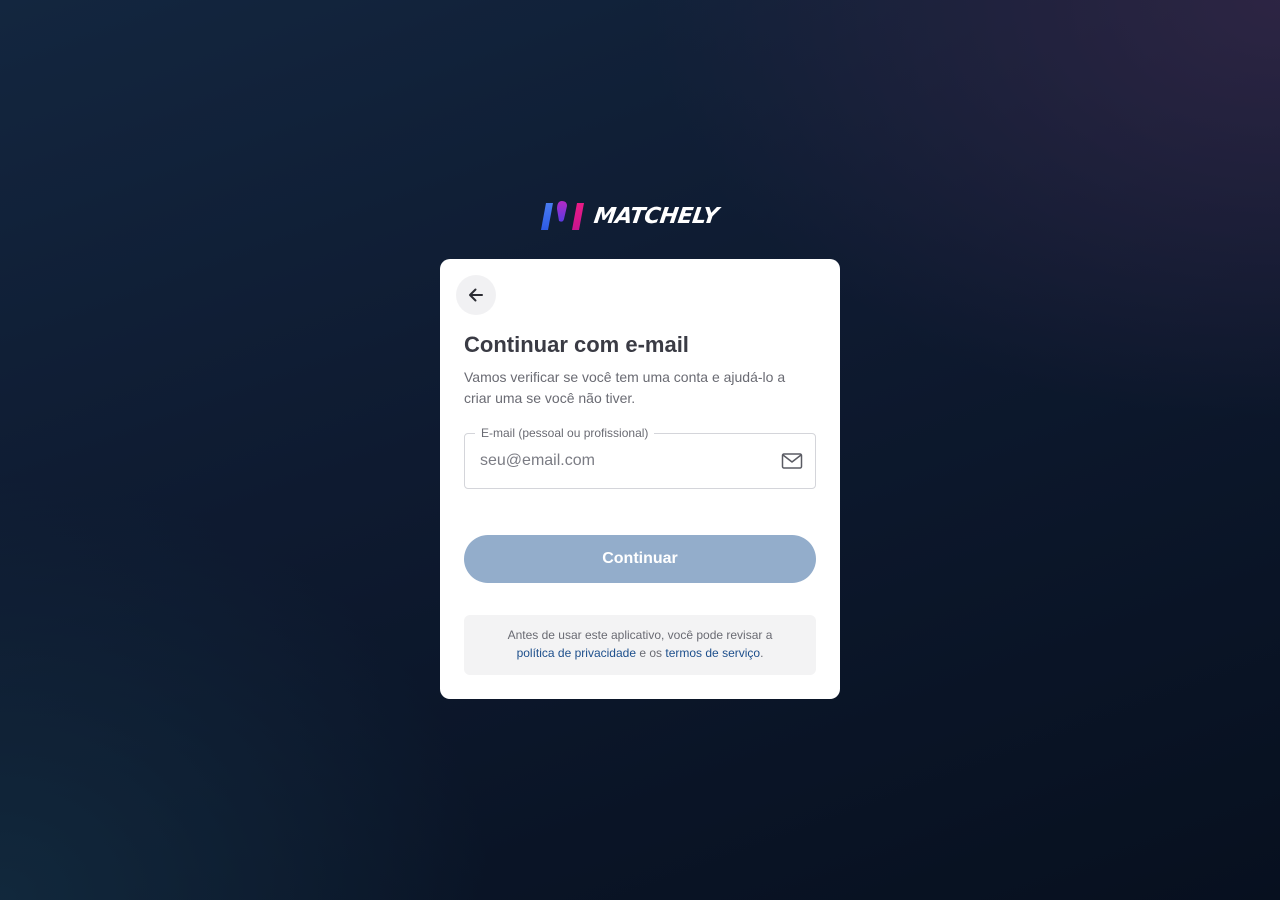 The height and width of the screenshot is (900, 1280). What do you see at coordinates (656, 216) in the screenshot?
I see `brand-name: MATCHELY` at bounding box center [656, 216].